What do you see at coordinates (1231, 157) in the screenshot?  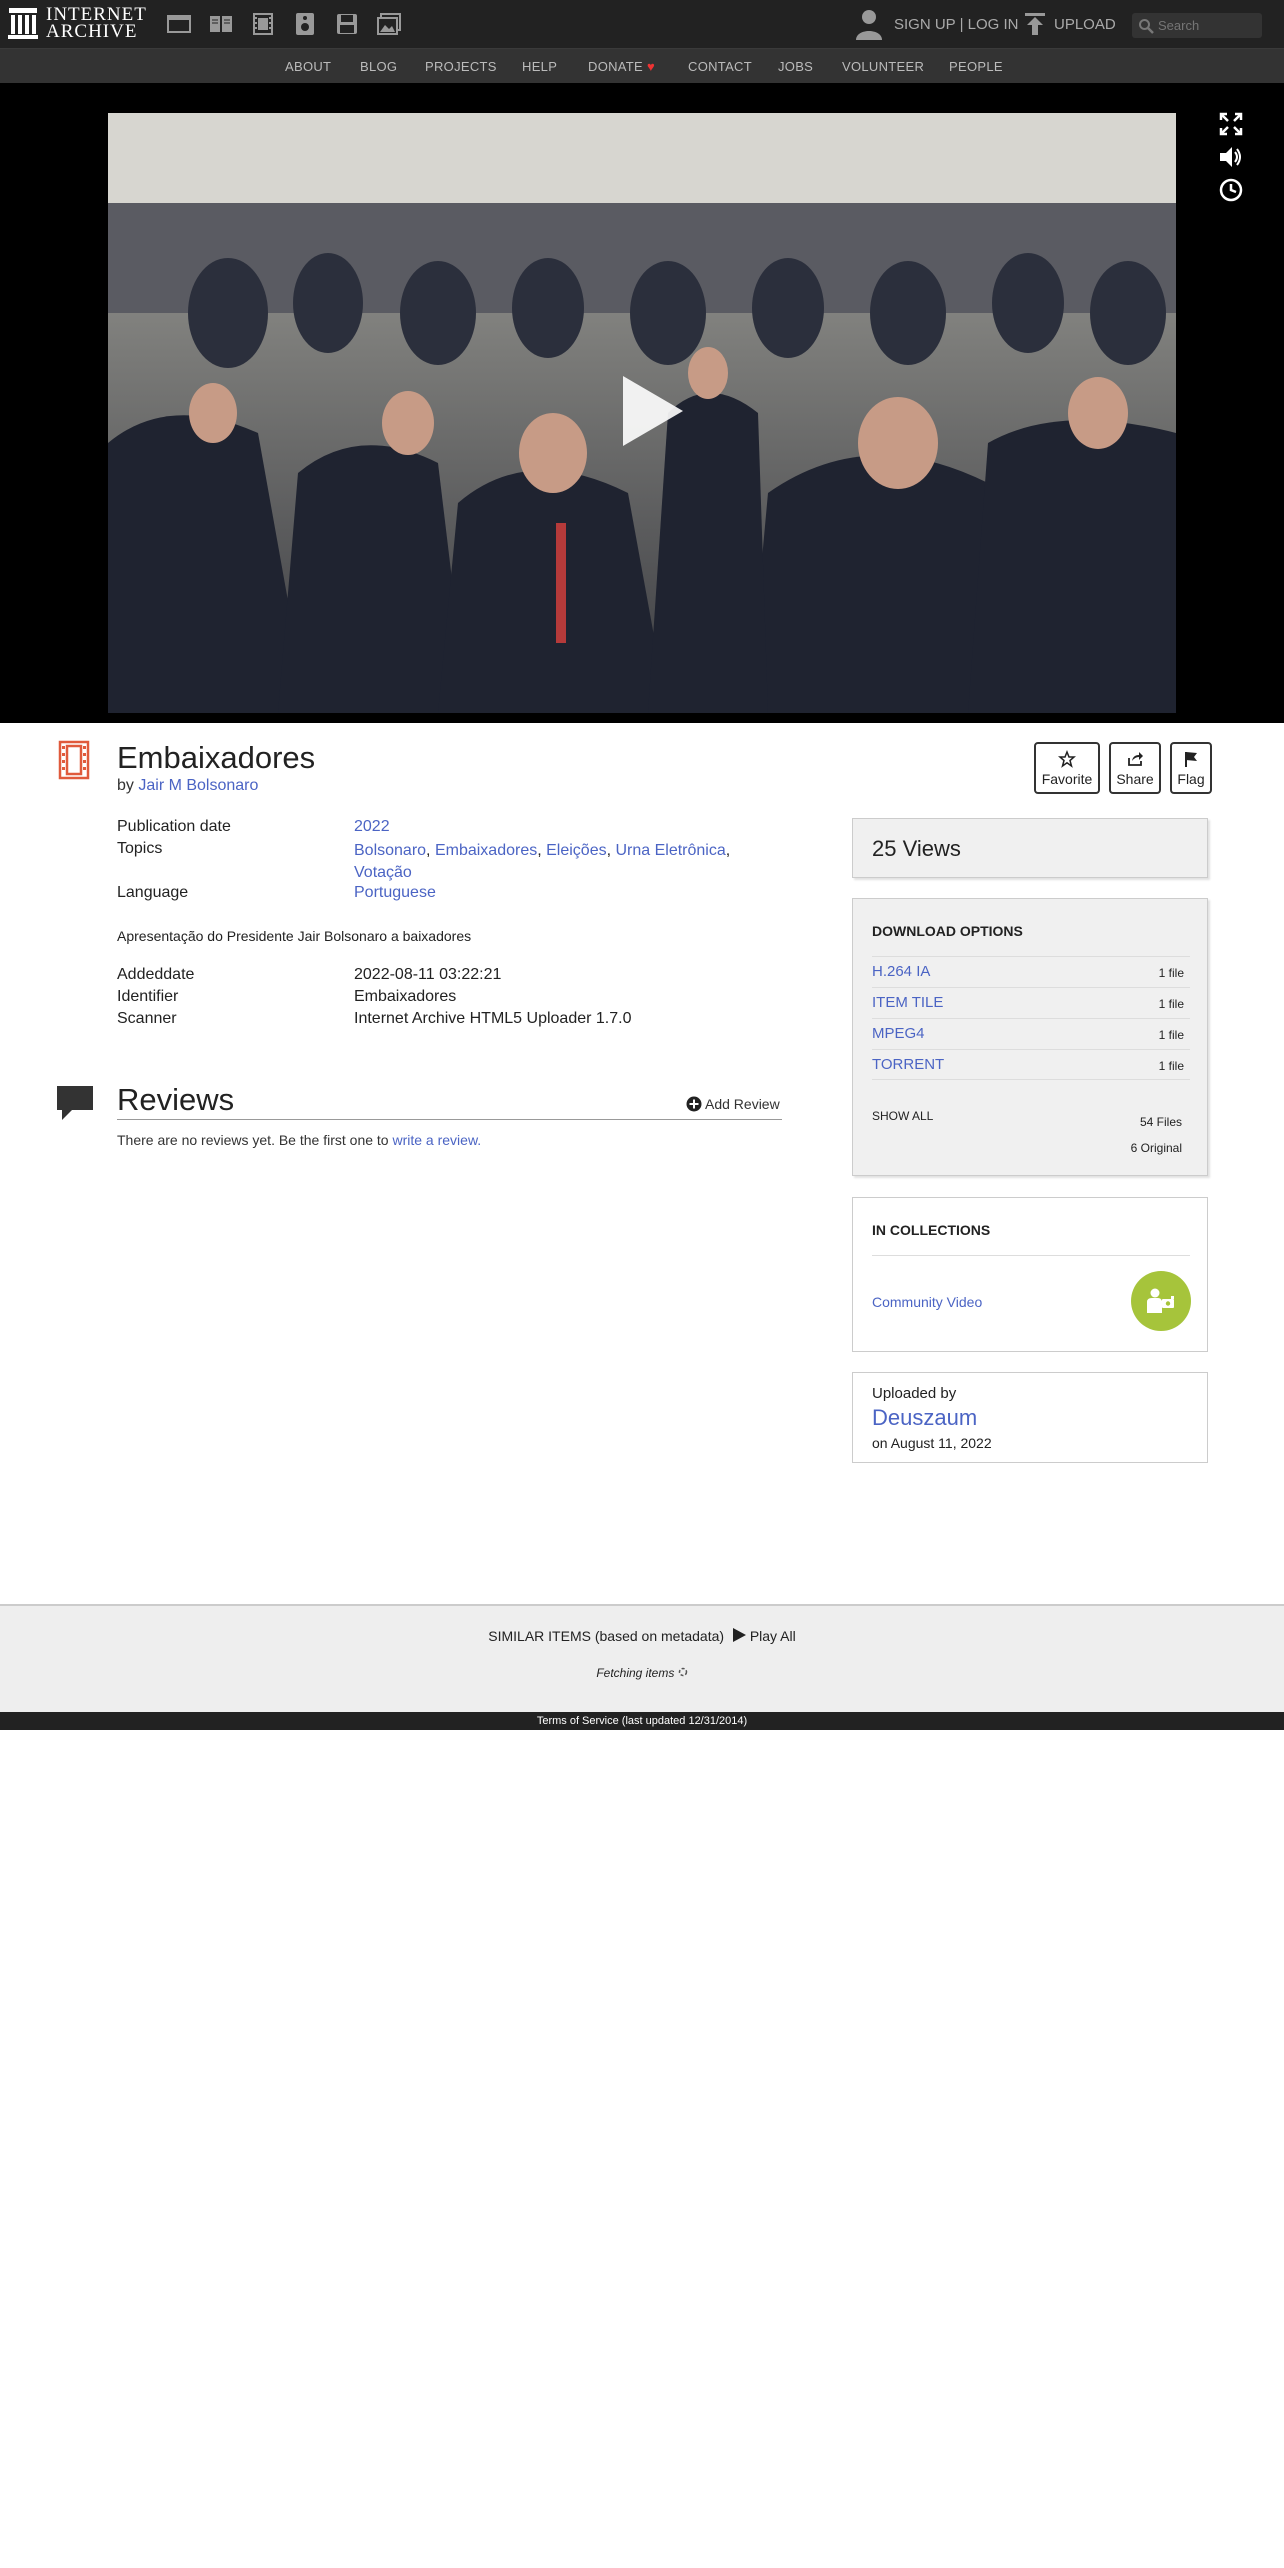 I see `volume-icon` at bounding box center [1231, 157].